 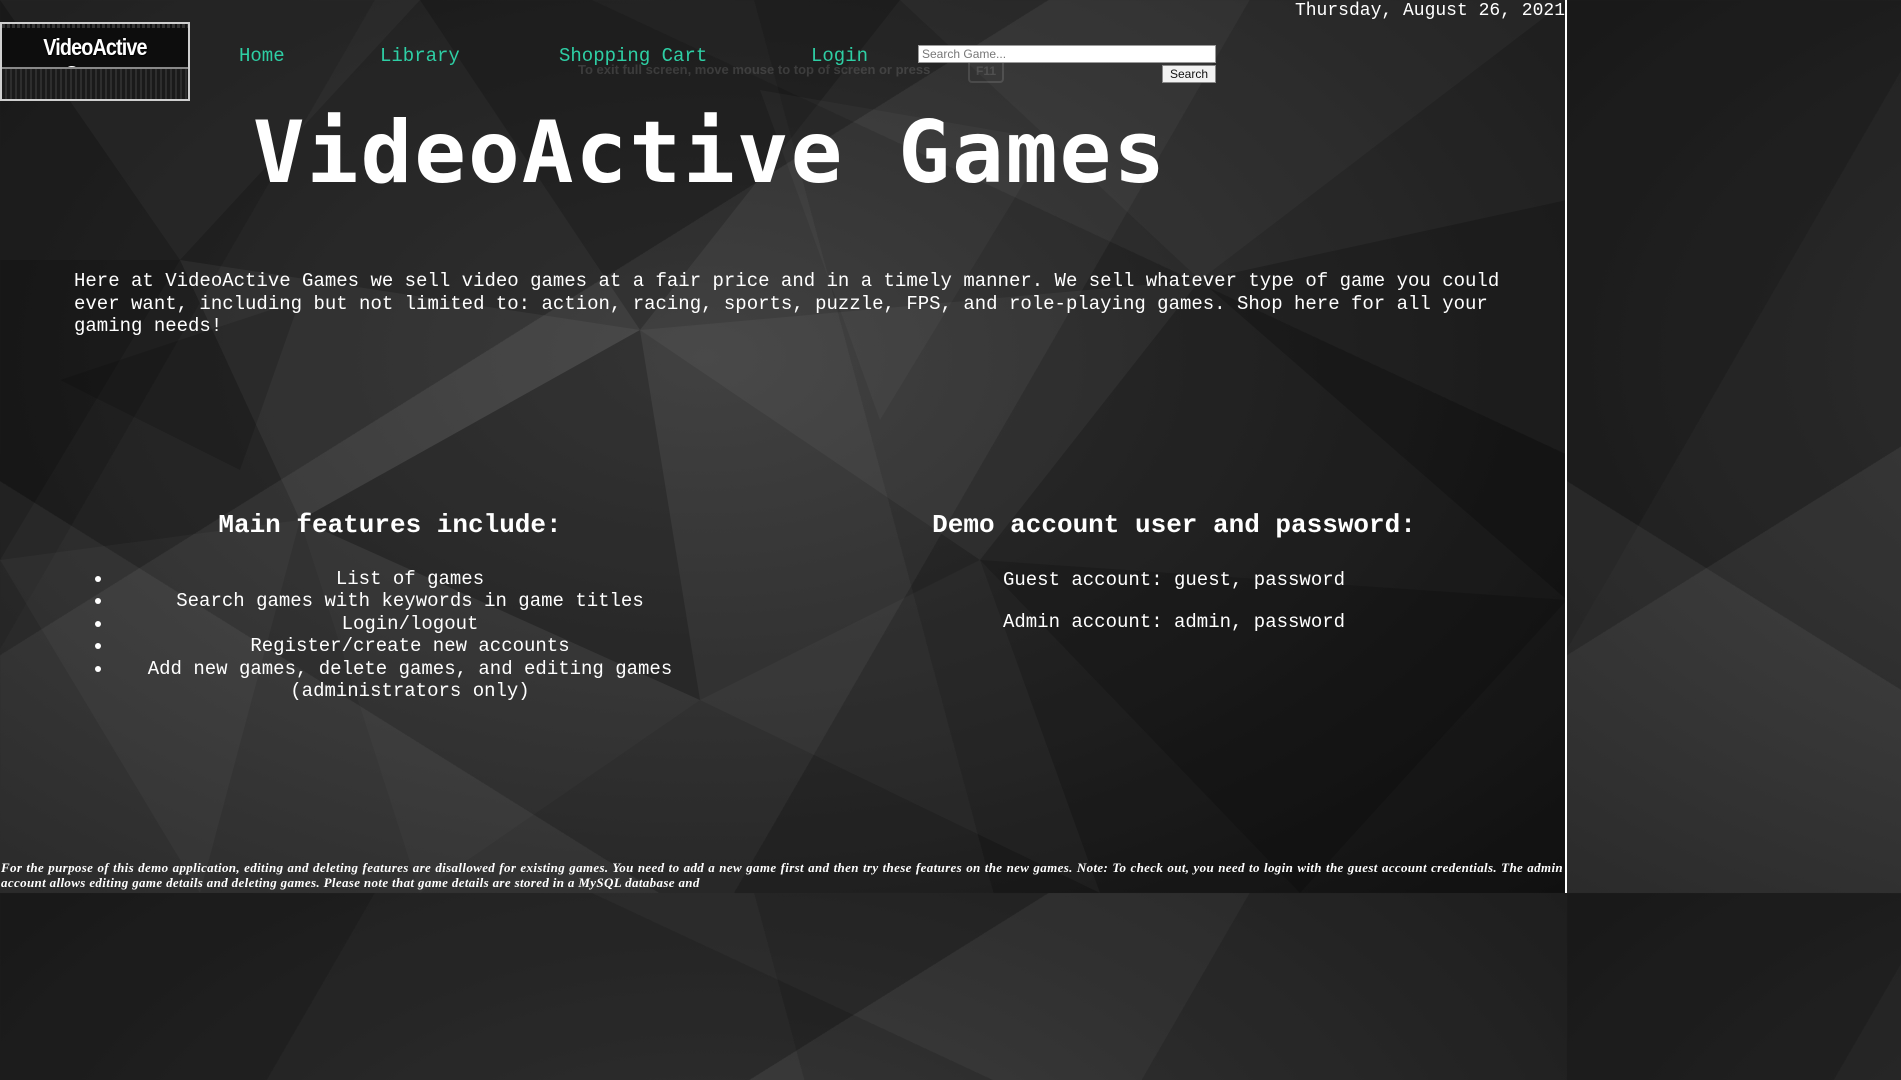 What do you see at coordinates (95, 26) in the screenshot?
I see `logo-stripe-top` at bounding box center [95, 26].